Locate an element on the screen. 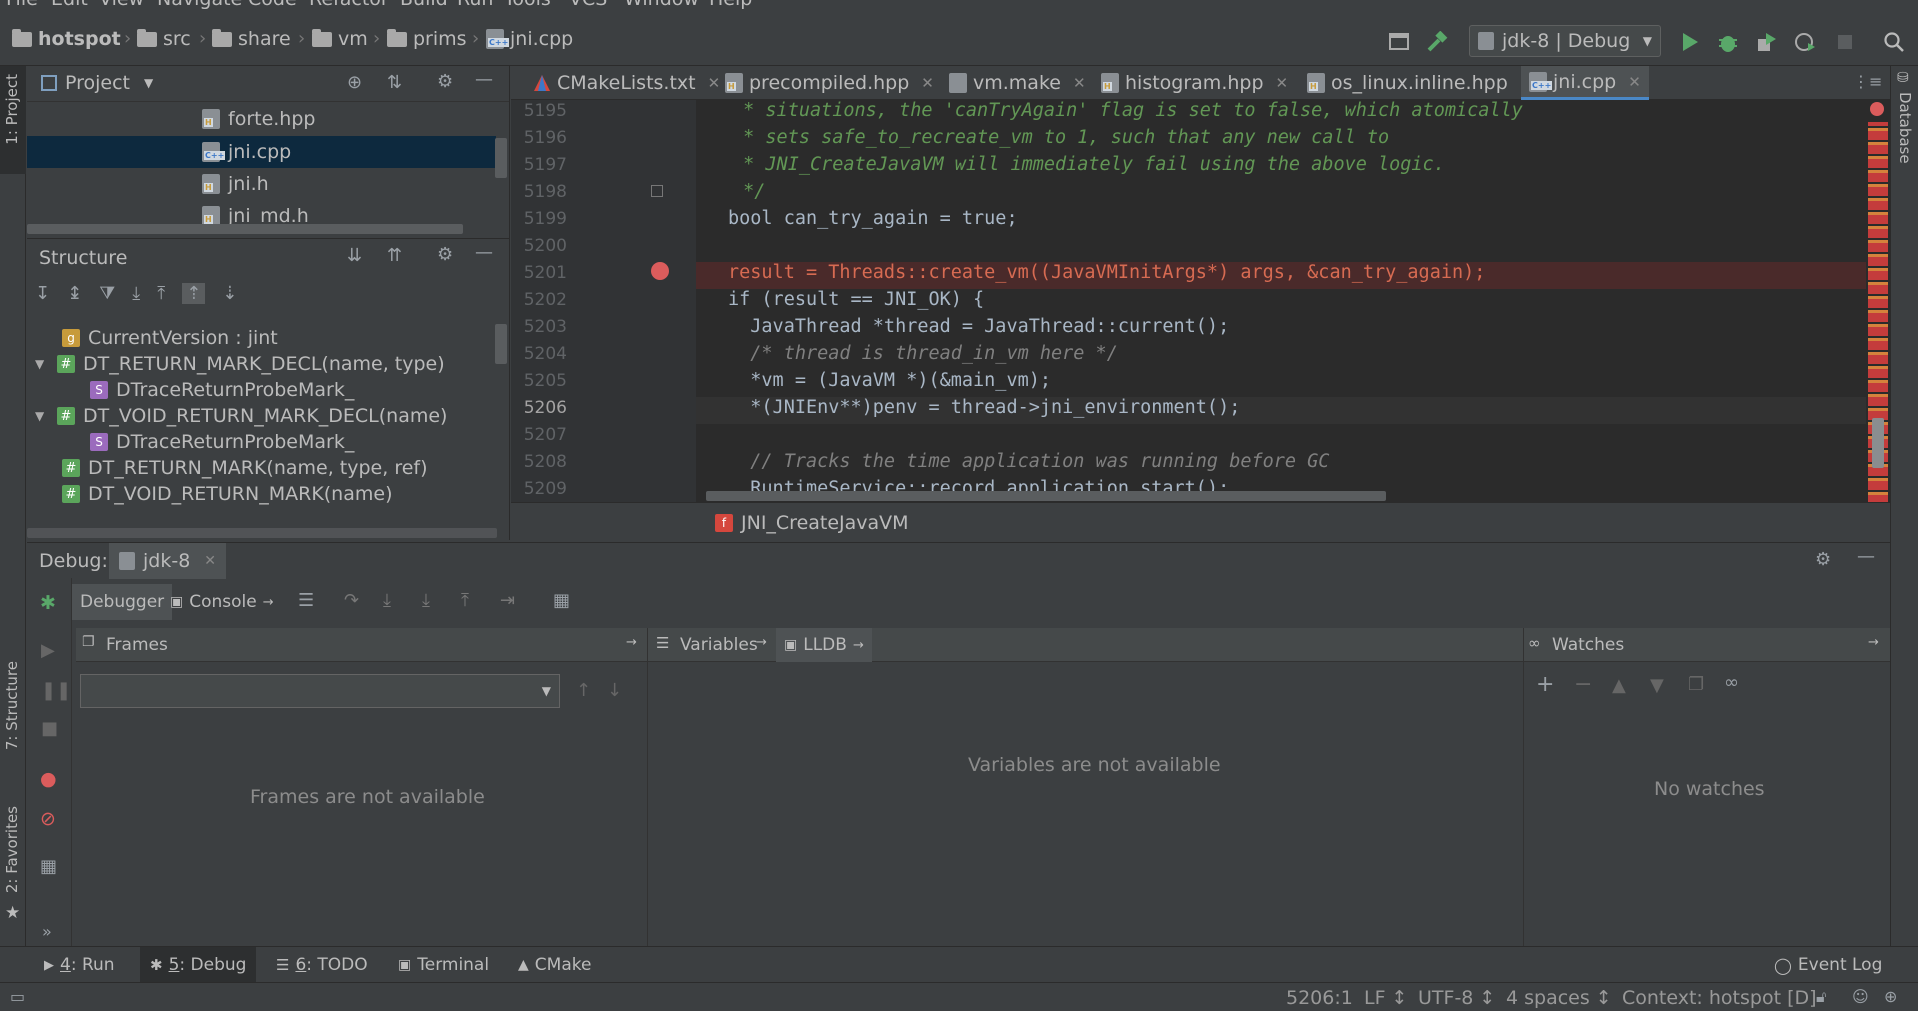 The height and width of the screenshot is (1011, 1918). menu-window: Window is located at coordinates (661, 5).